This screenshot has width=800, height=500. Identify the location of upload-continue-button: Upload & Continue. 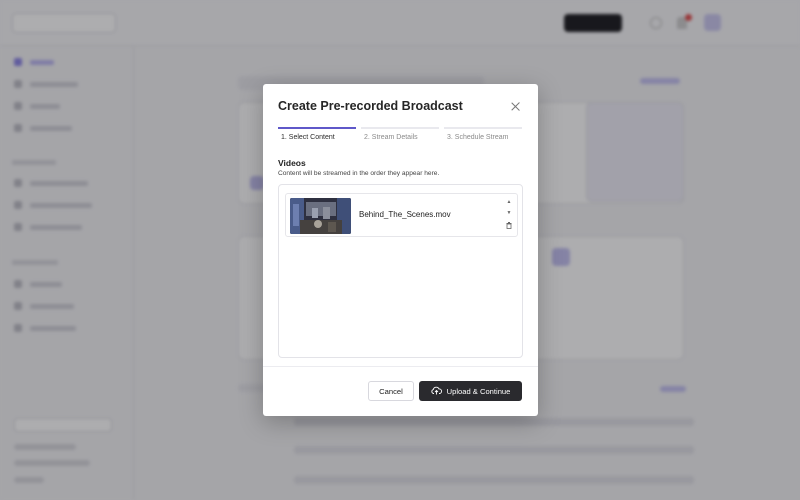
(470, 391).